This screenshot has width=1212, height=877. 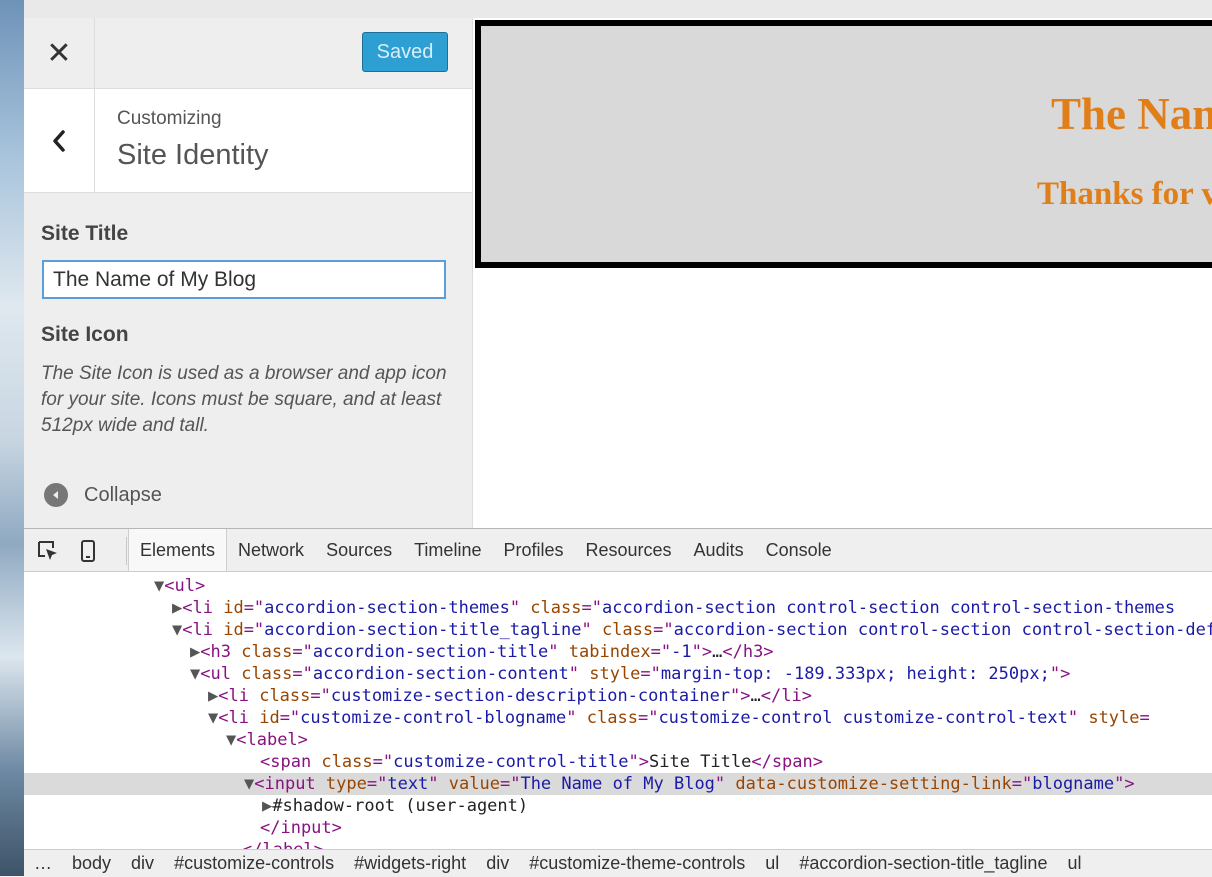 I want to click on tab-network: Network, so click(x=271, y=550).